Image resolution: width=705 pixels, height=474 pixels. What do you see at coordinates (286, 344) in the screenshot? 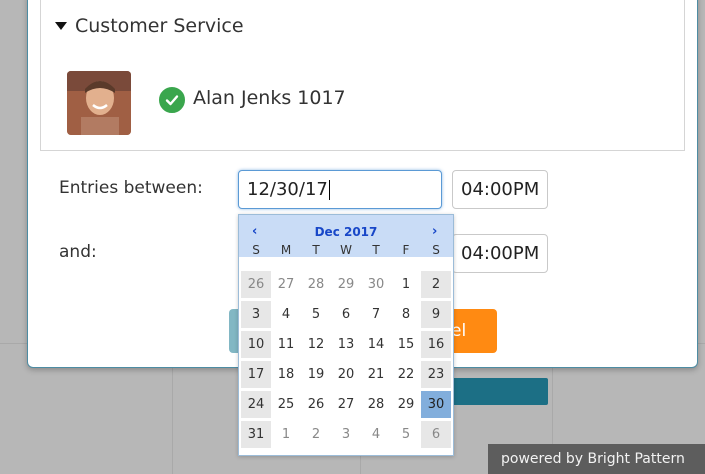
I see `calendar-day: 11` at bounding box center [286, 344].